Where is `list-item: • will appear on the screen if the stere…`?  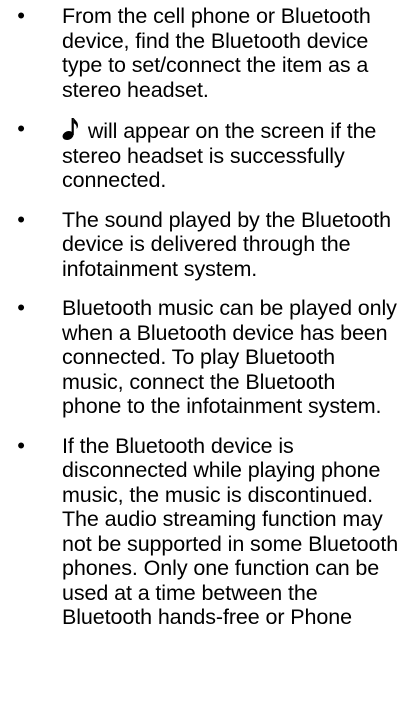
list-item: • will appear on the screen if the stere… is located at coordinates (201, 154).